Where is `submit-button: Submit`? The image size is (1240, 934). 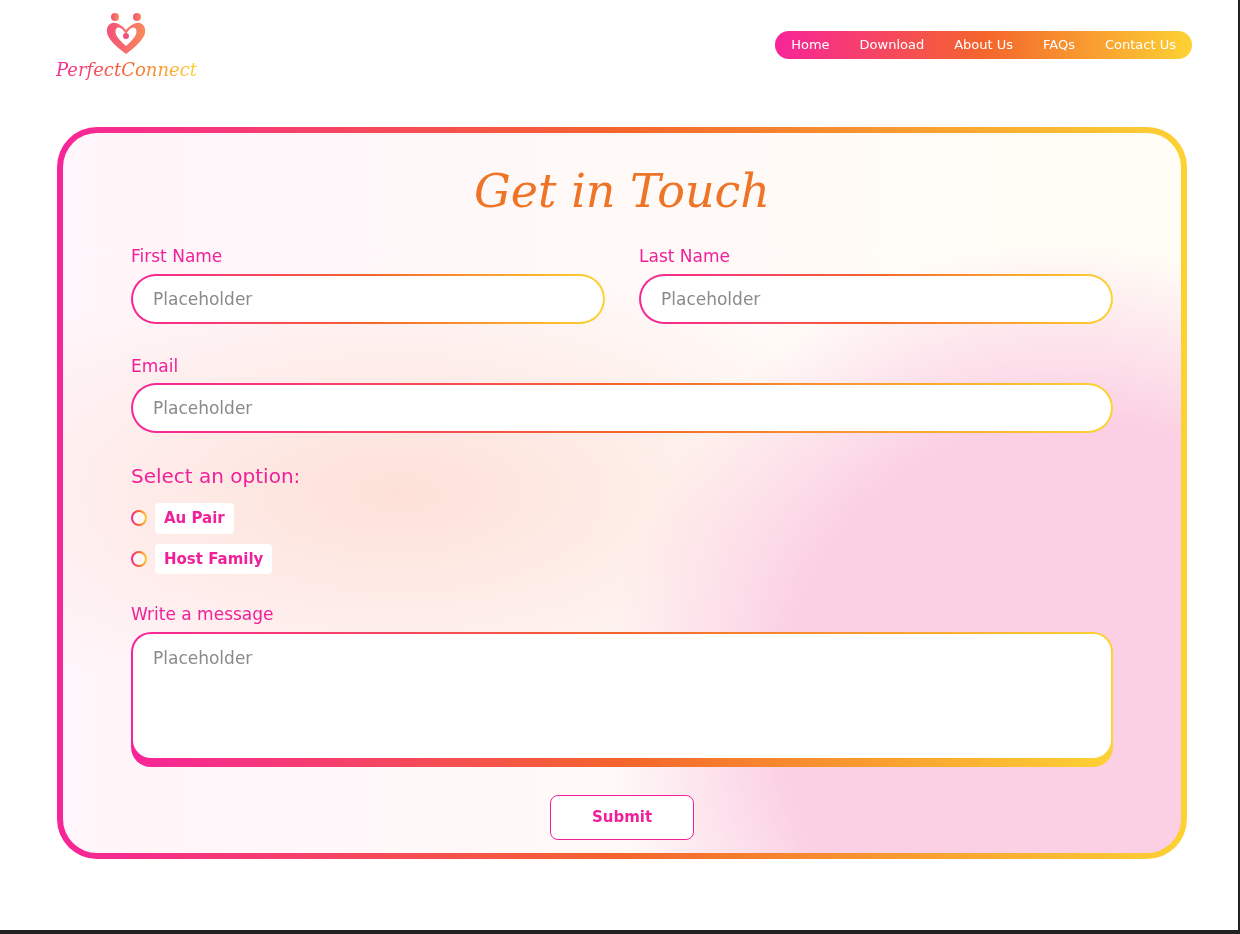 submit-button: Submit is located at coordinates (622, 817).